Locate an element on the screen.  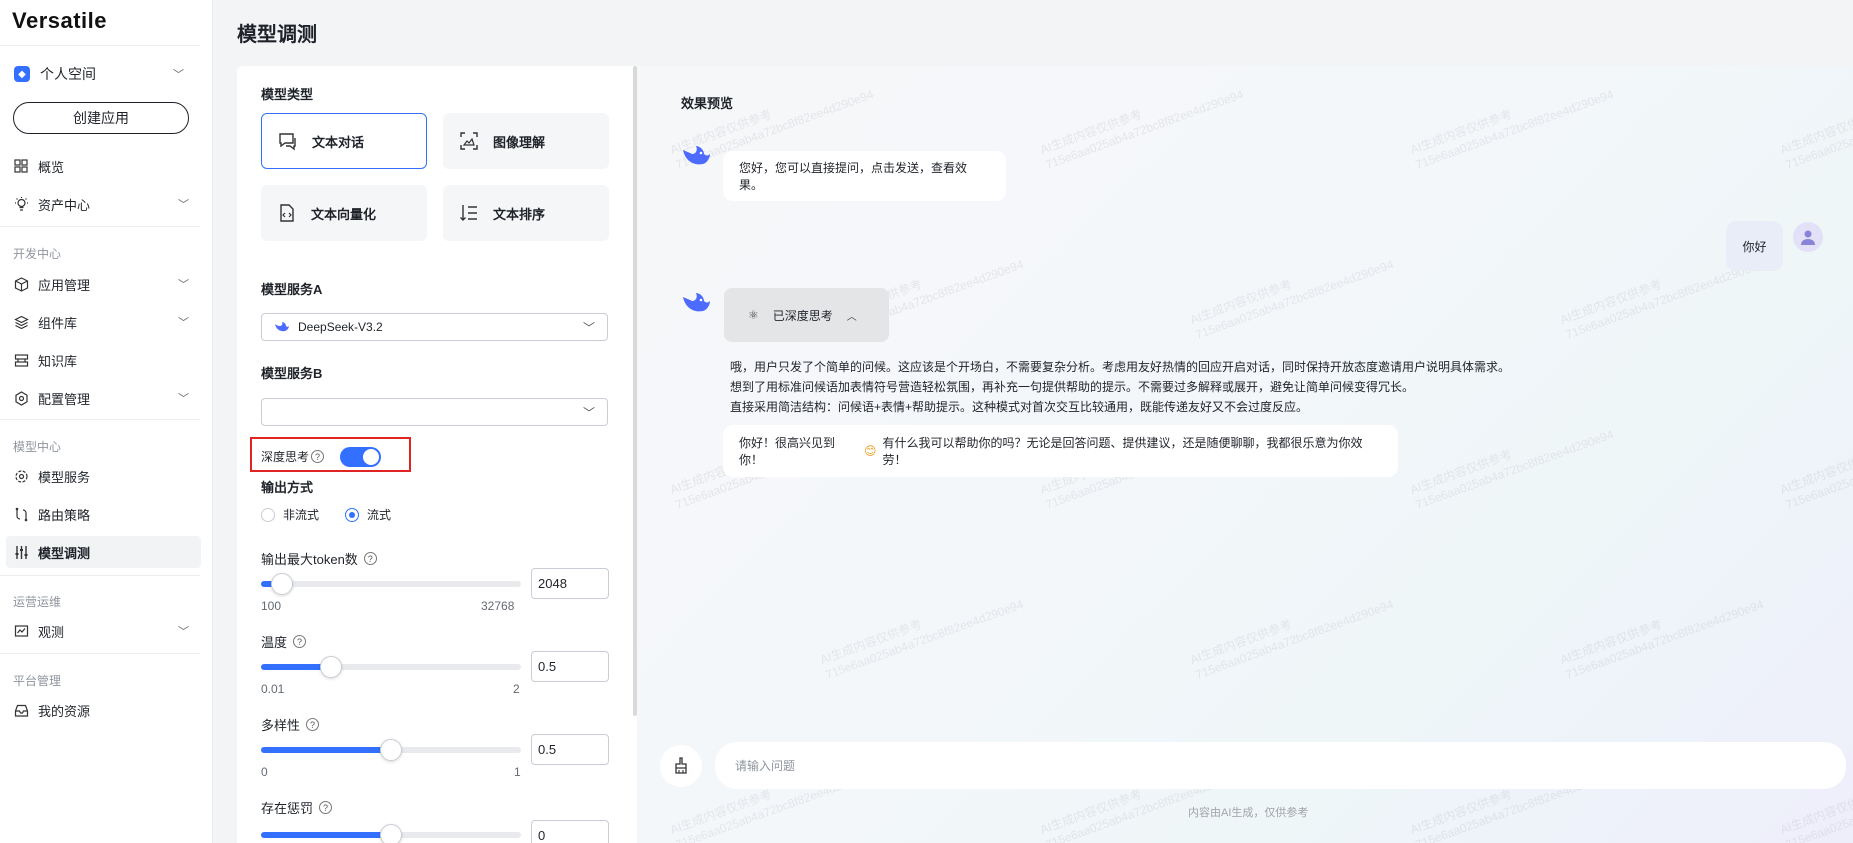
settings-icon is located at coordinates (21, 398).